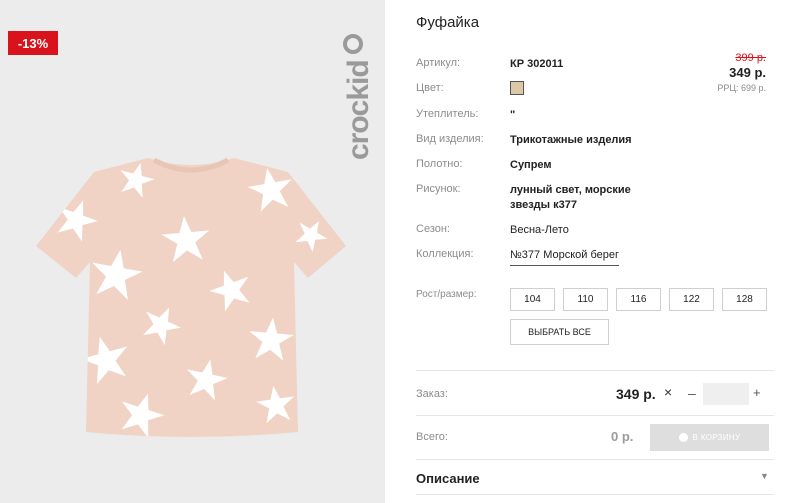 This screenshot has width=800, height=503. Describe the element at coordinates (622, 436) in the screenshot. I see `total-value: 0 р.` at that location.